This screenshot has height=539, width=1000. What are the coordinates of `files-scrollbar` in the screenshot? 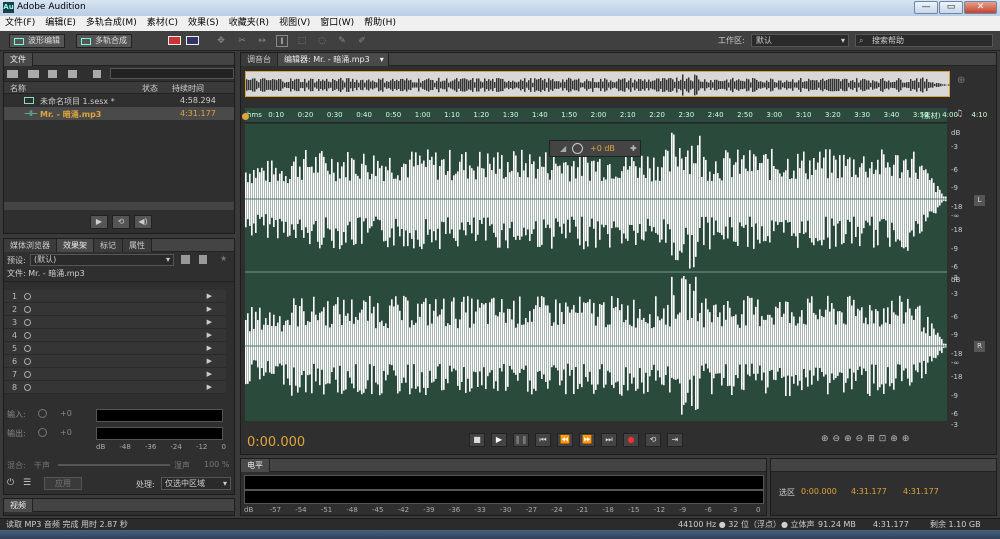 It's located at (119, 206).